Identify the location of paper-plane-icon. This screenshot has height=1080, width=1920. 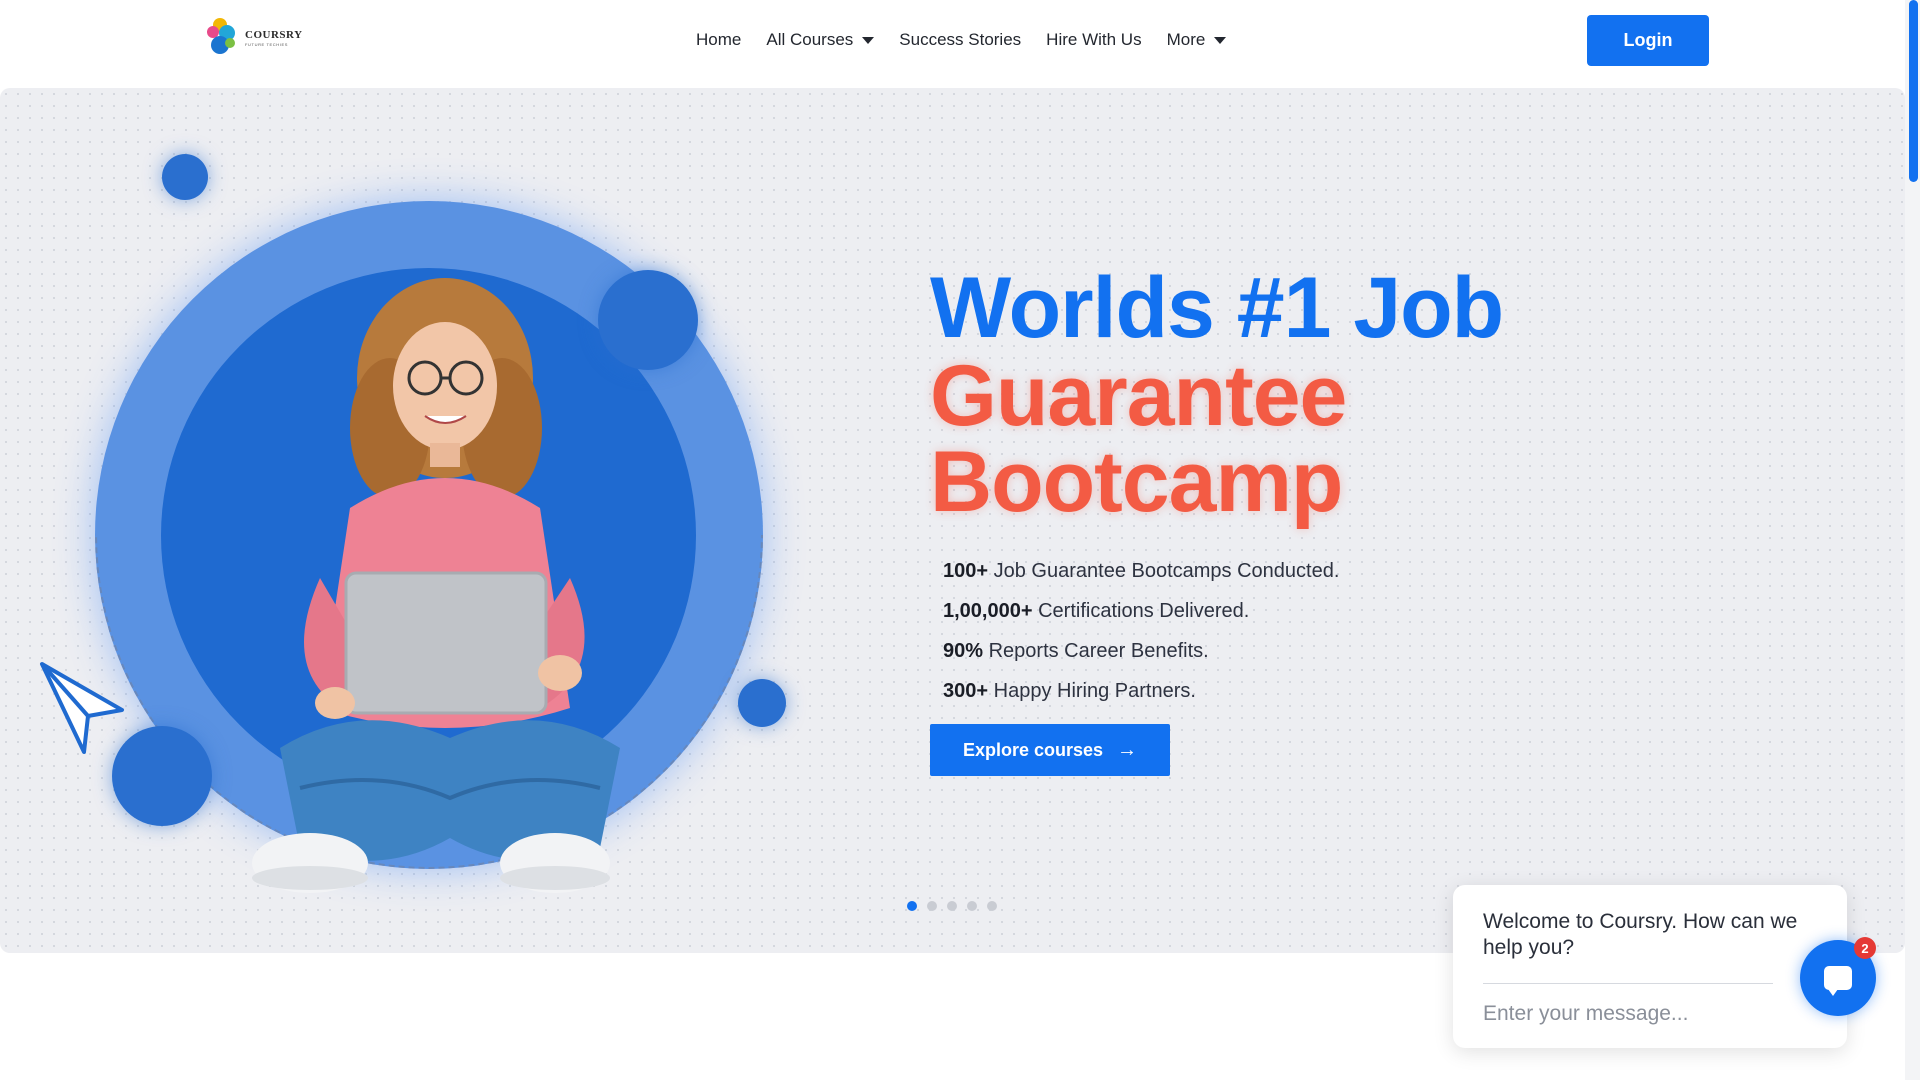
(82, 708).